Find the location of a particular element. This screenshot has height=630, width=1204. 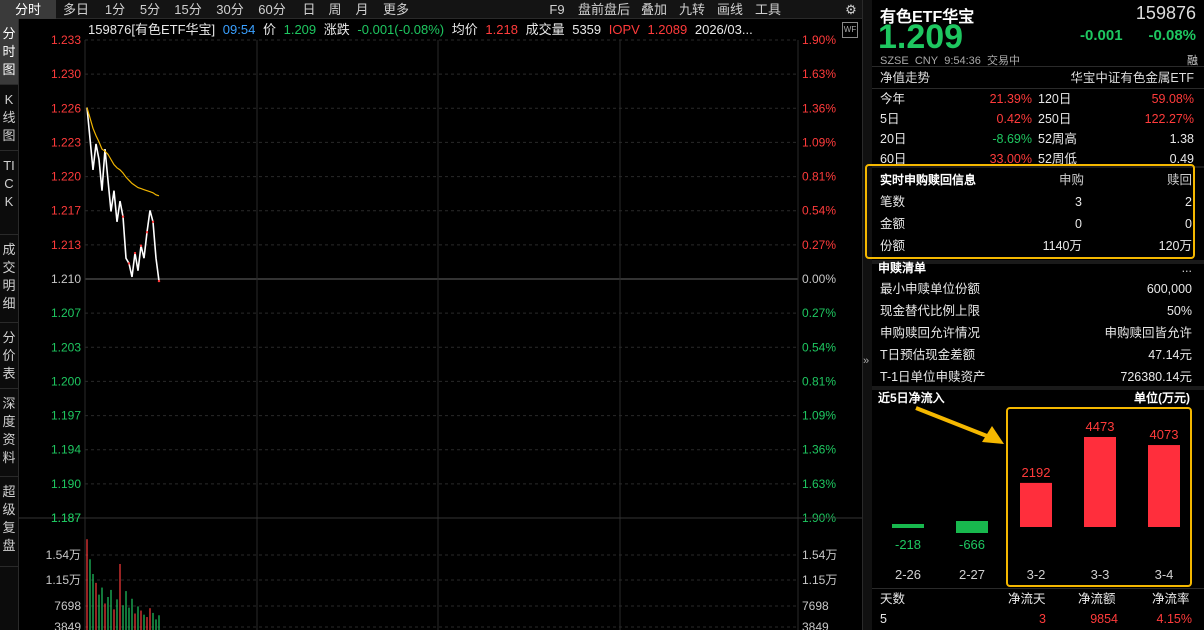

stat-label: 52周高 is located at coordinates (1057, 139).